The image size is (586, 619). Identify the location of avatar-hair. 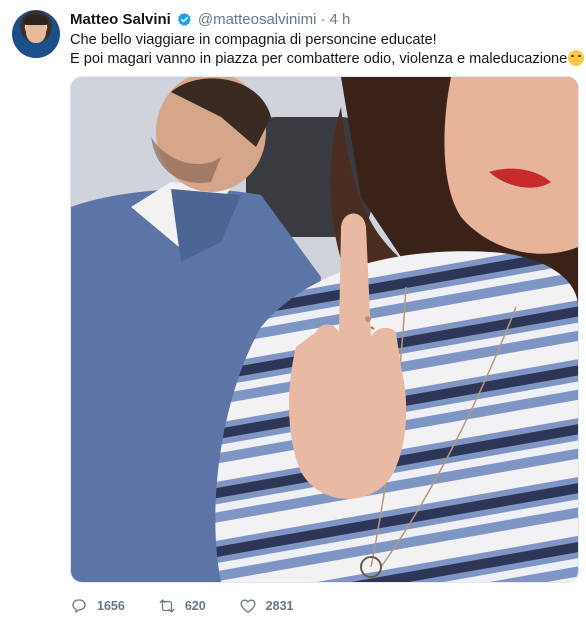
(36, 20).